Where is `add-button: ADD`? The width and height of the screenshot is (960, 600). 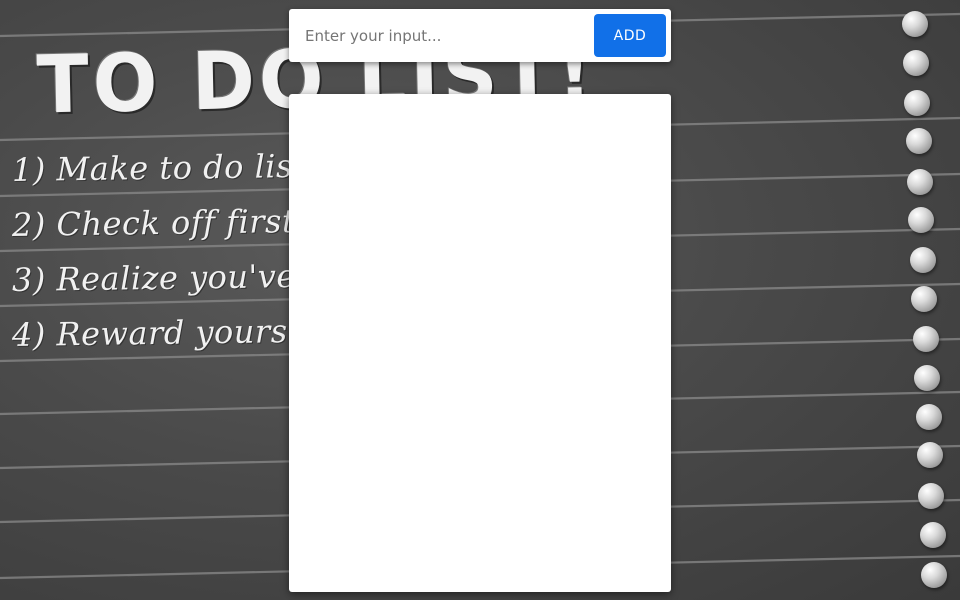
add-button: ADD is located at coordinates (630, 35).